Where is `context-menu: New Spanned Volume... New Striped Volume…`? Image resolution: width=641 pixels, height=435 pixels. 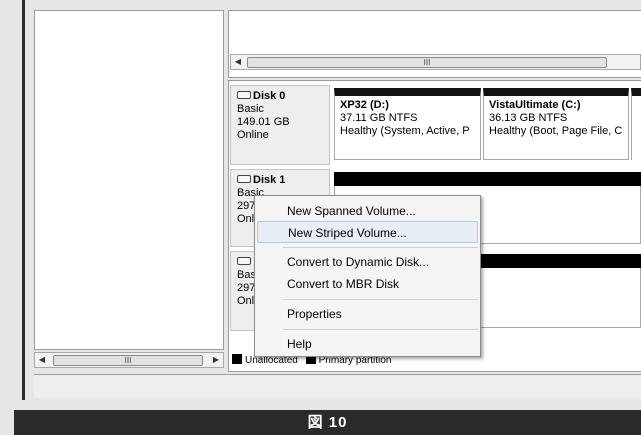 context-menu: New Spanned Volume... New Striped Volume… is located at coordinates (367, 276).